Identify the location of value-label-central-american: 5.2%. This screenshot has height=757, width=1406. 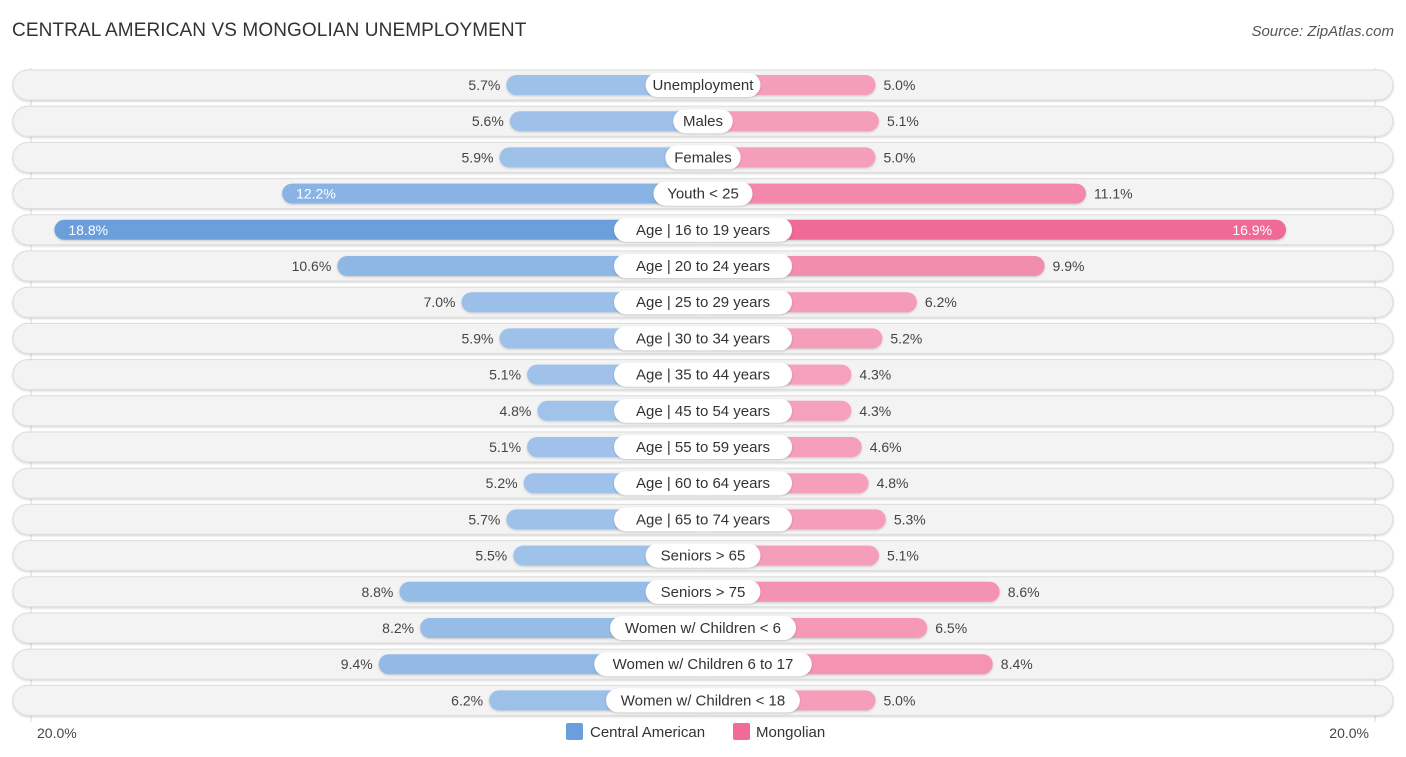
(502, 483).